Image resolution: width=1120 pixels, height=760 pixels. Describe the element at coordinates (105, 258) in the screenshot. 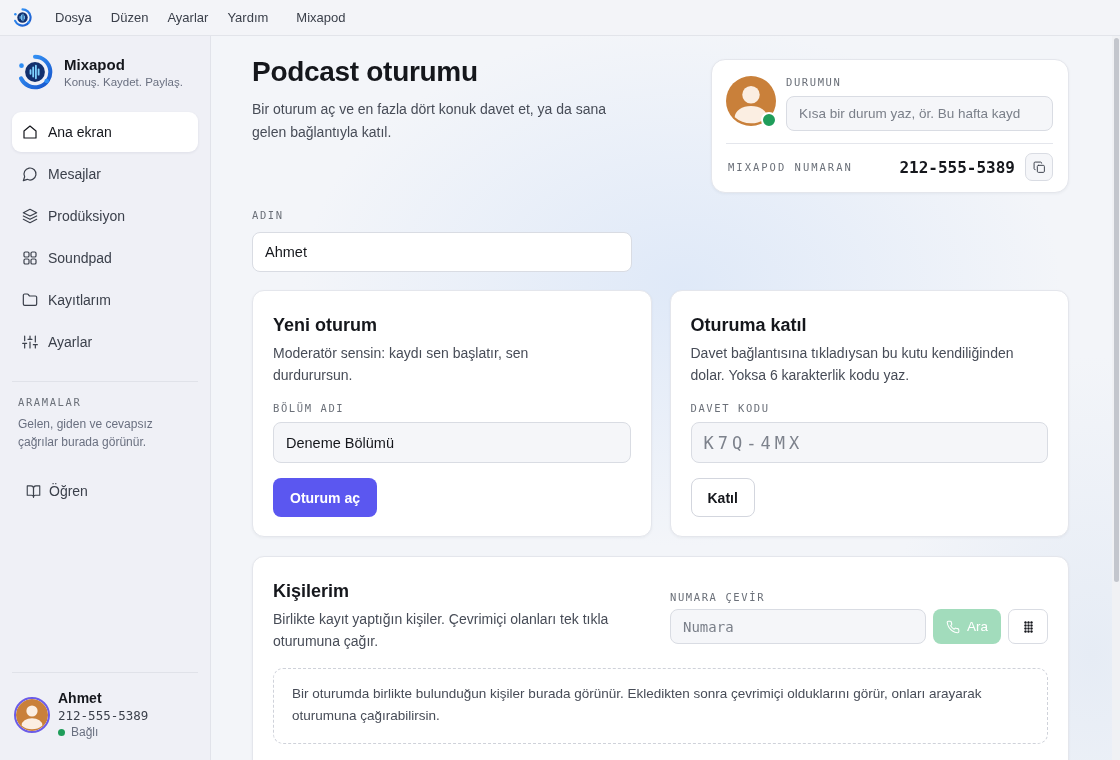

I see `nav-item: Soundpad` at that location.